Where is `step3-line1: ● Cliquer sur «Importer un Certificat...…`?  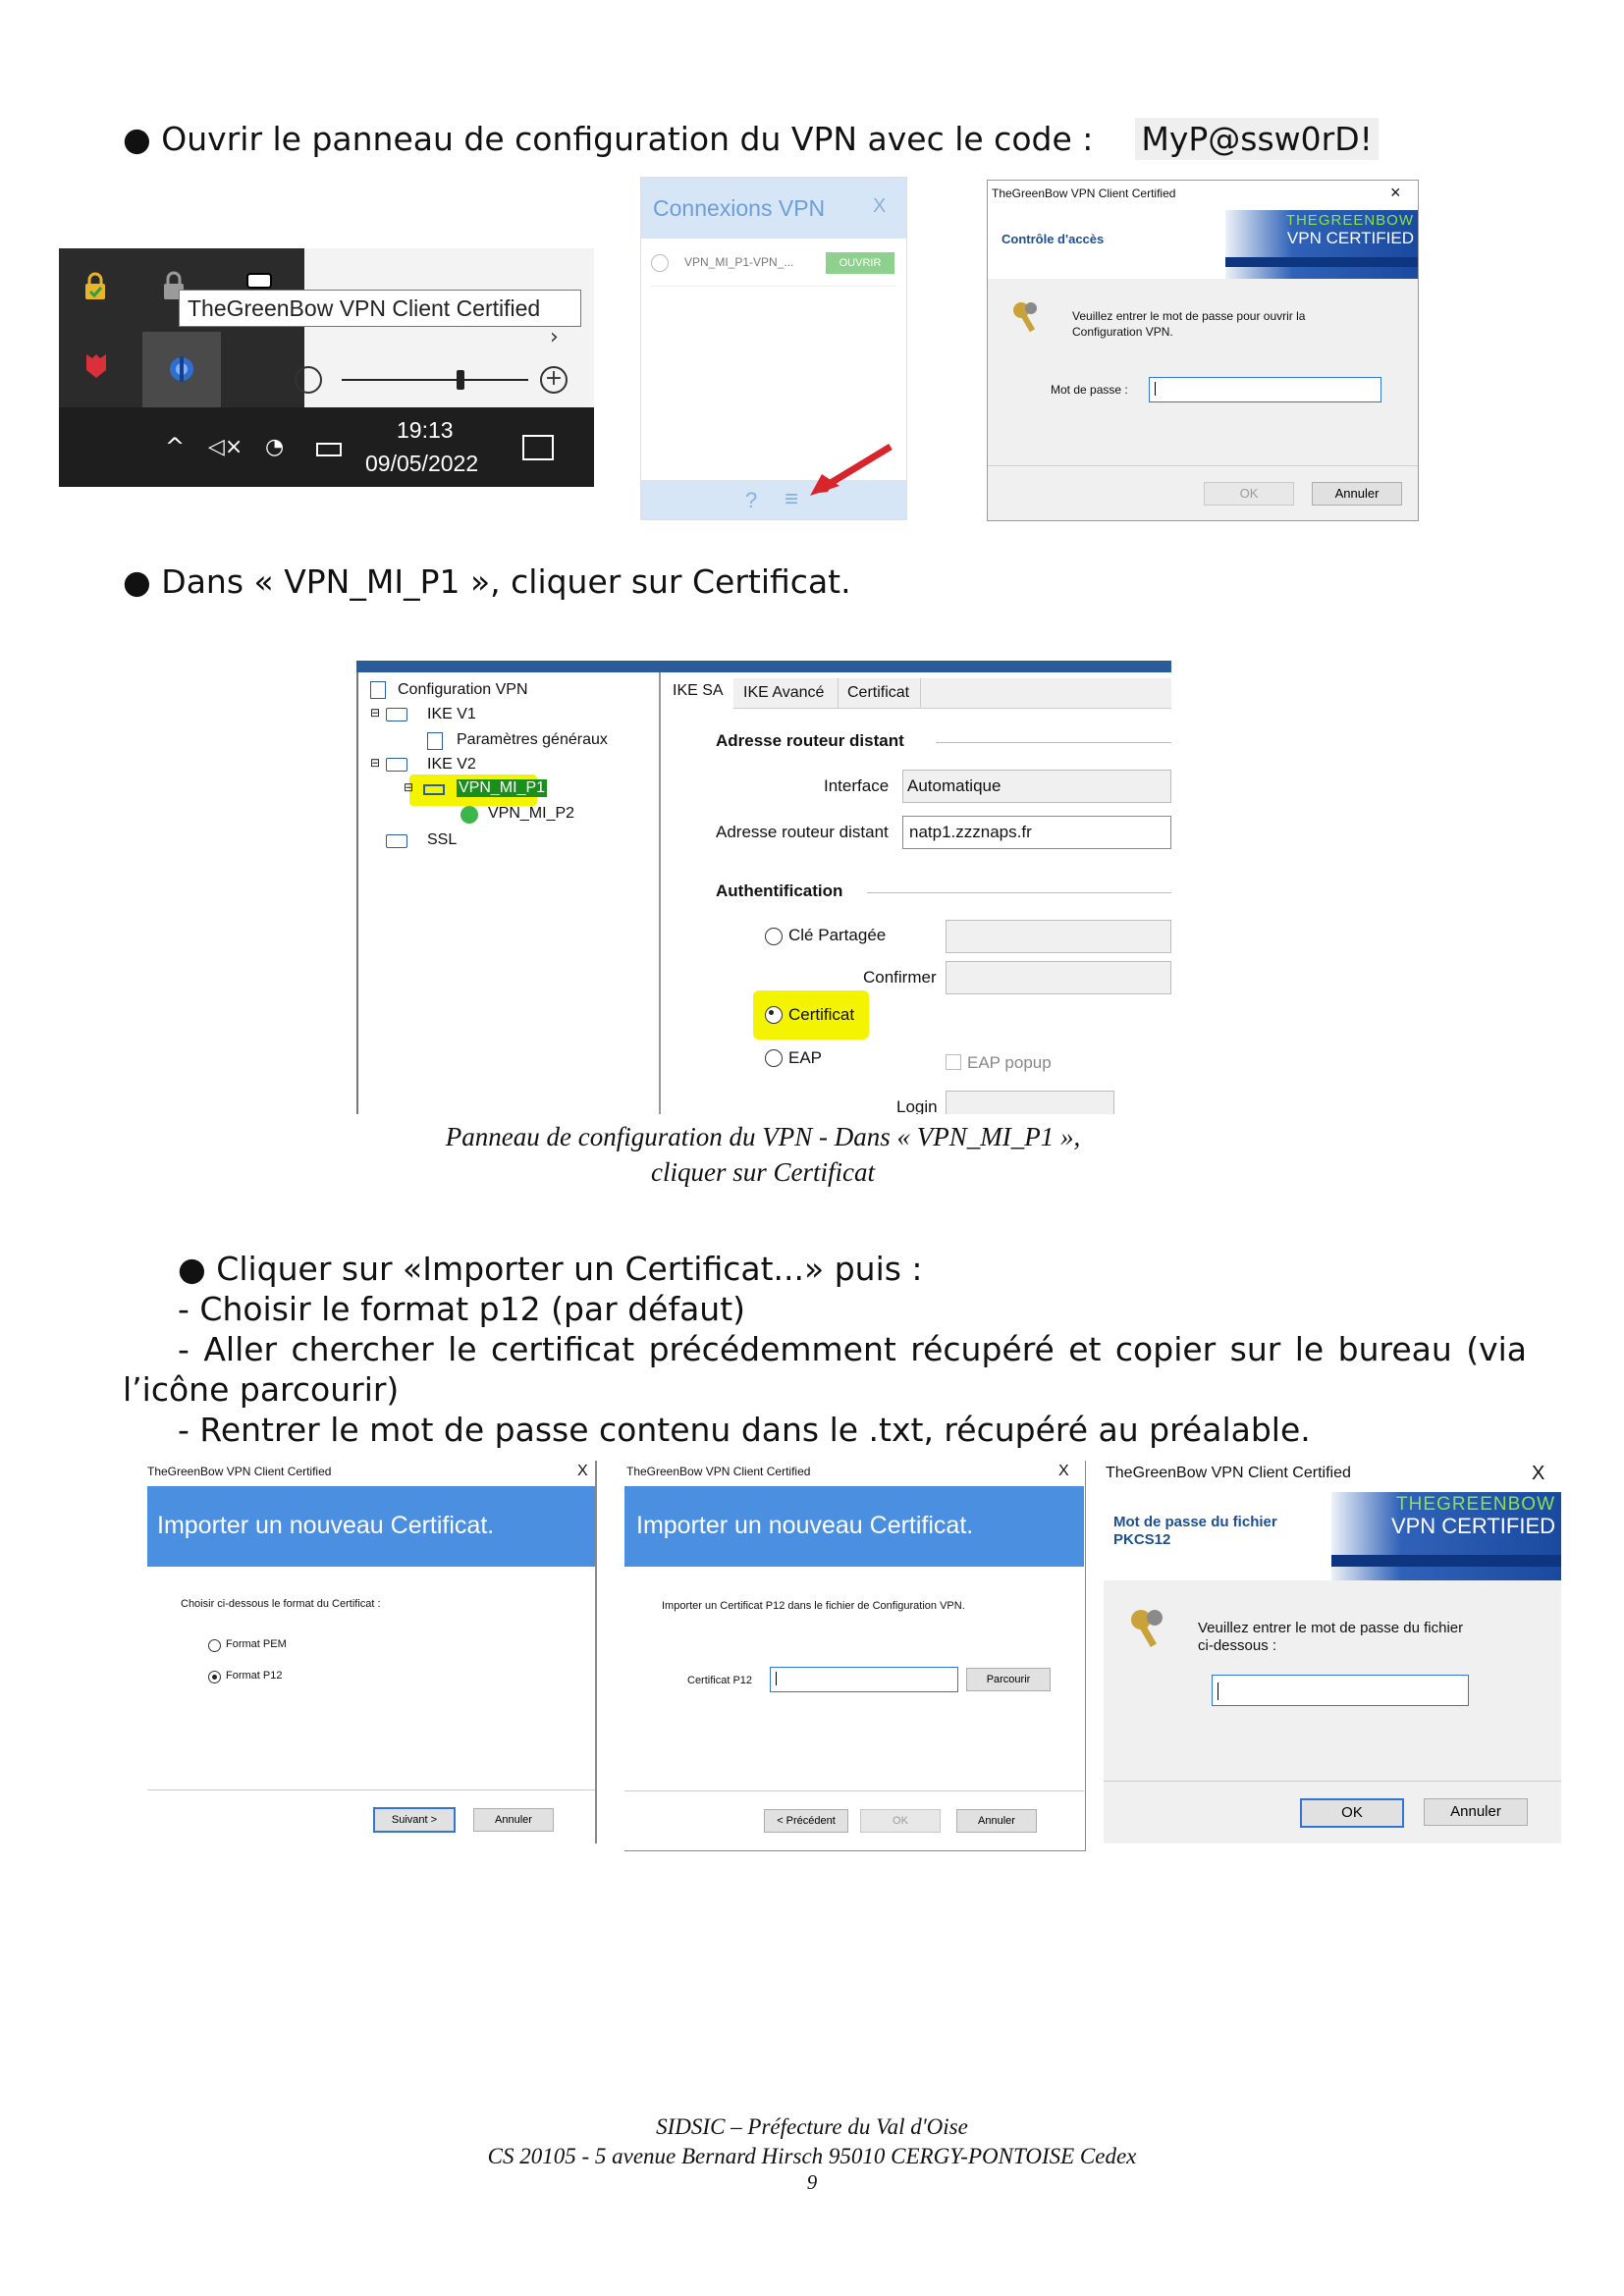
step3-line1: ● Cliquer sur «Importer un Certificat...… is located at coordinates (550, 1269).